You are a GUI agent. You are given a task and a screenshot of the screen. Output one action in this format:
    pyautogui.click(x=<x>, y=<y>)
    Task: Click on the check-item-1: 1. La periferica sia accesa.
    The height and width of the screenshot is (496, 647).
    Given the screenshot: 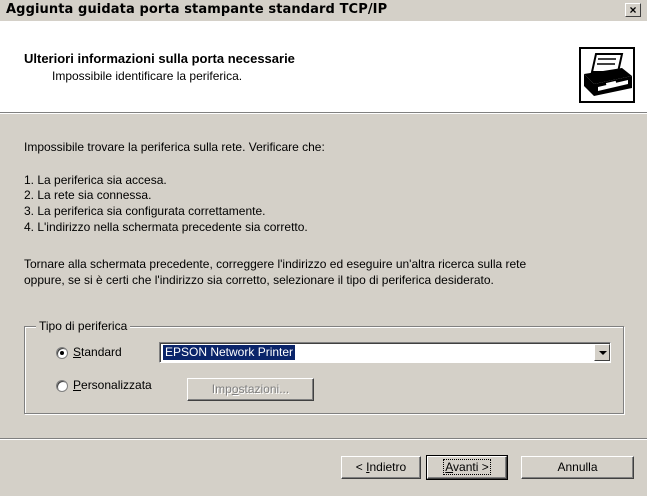 What is the action you would take?
    pyautogui.click(x=95, y=180)
    